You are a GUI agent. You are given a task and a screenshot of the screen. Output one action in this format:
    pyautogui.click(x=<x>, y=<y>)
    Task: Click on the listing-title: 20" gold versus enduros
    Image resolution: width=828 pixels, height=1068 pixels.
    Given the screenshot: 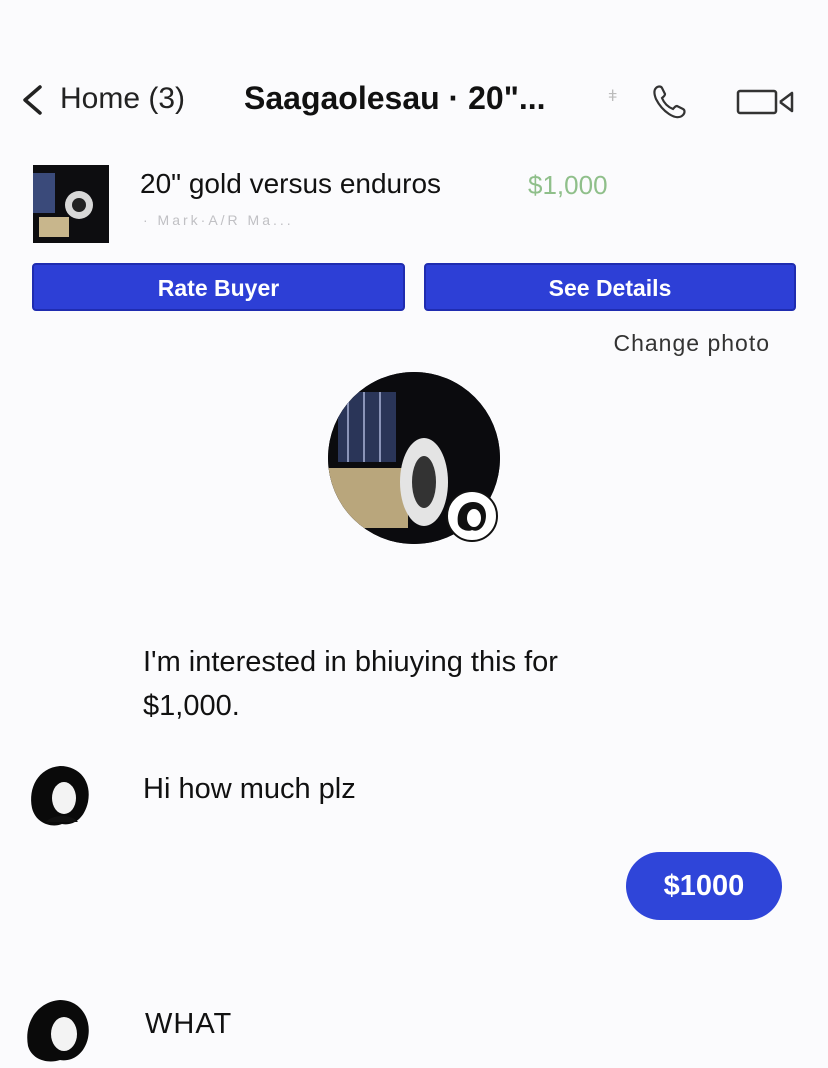 What is the action you would take?
    pyautogui.click(x=290, y=184)
    